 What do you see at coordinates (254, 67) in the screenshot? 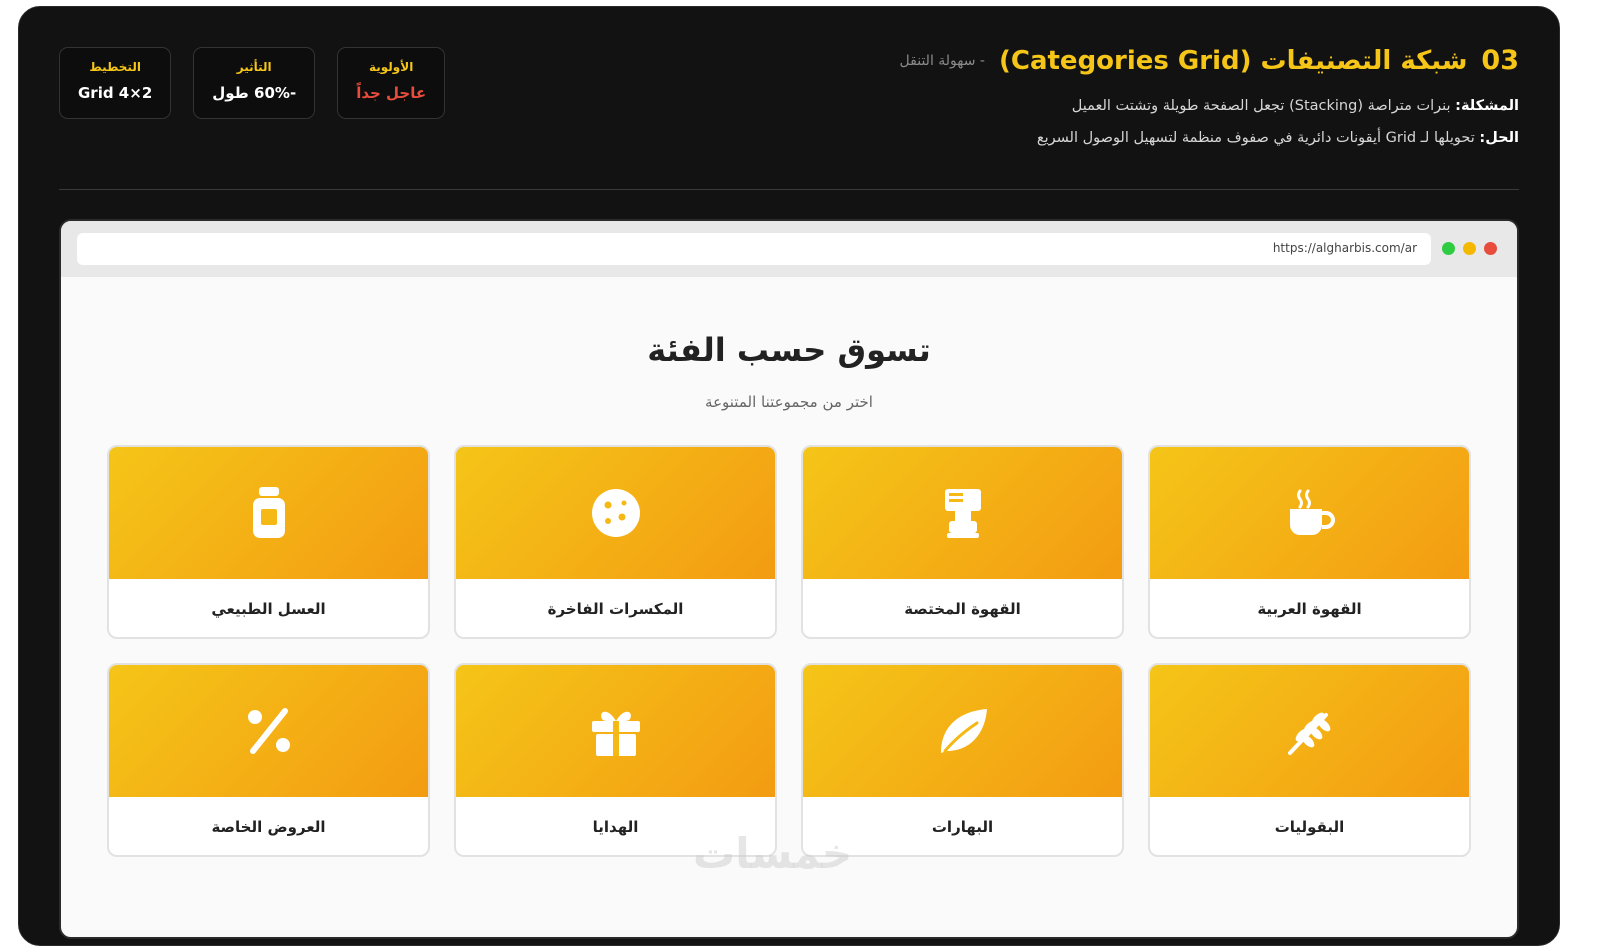
I see `badge-label: التأثير` at bounding box center [254, 67].